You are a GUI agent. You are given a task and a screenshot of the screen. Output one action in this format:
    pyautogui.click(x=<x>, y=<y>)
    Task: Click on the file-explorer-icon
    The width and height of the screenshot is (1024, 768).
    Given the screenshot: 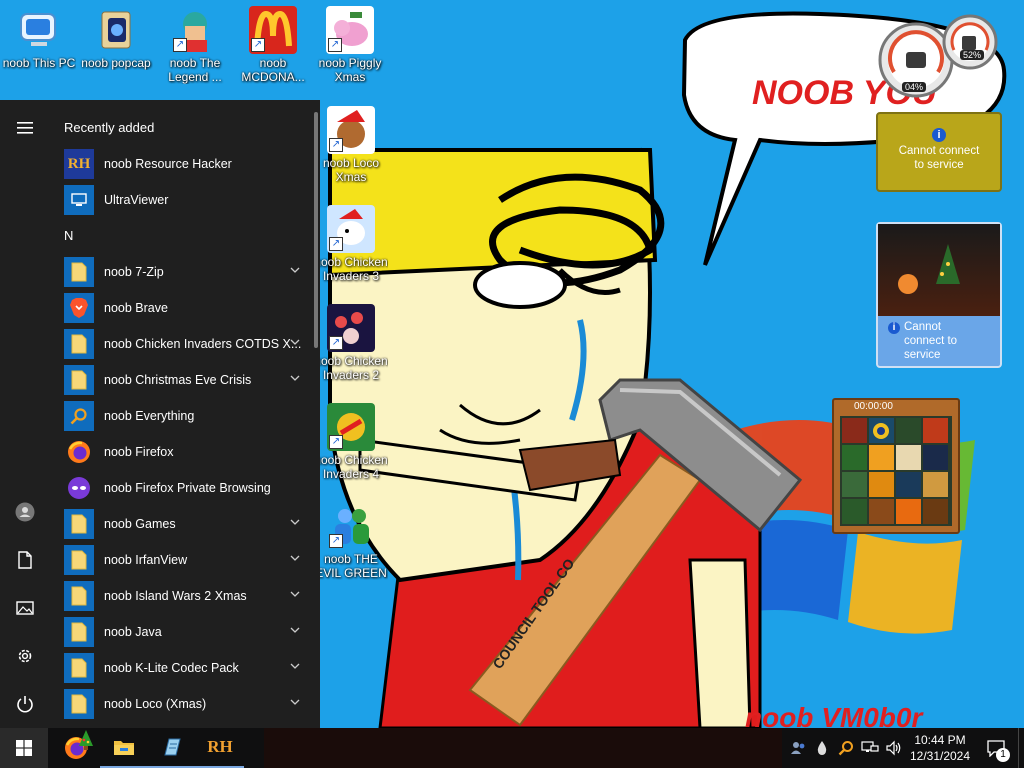 What is the action you would take?
    pyautogui.click(x=124, y=748)
    